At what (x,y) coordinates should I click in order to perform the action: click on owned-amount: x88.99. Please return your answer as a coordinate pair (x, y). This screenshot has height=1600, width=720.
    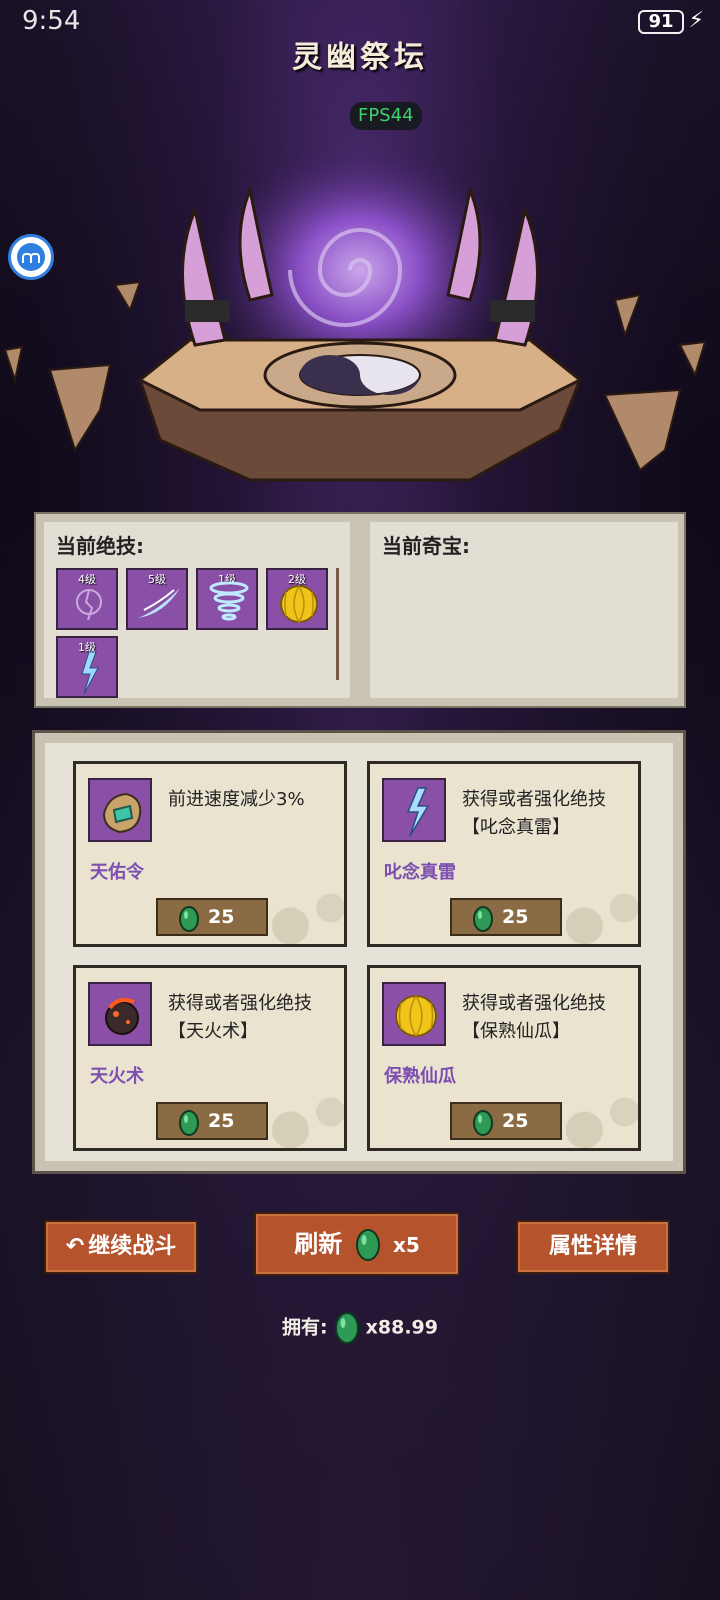
    Looking at the image, I should click on (401, 1327).